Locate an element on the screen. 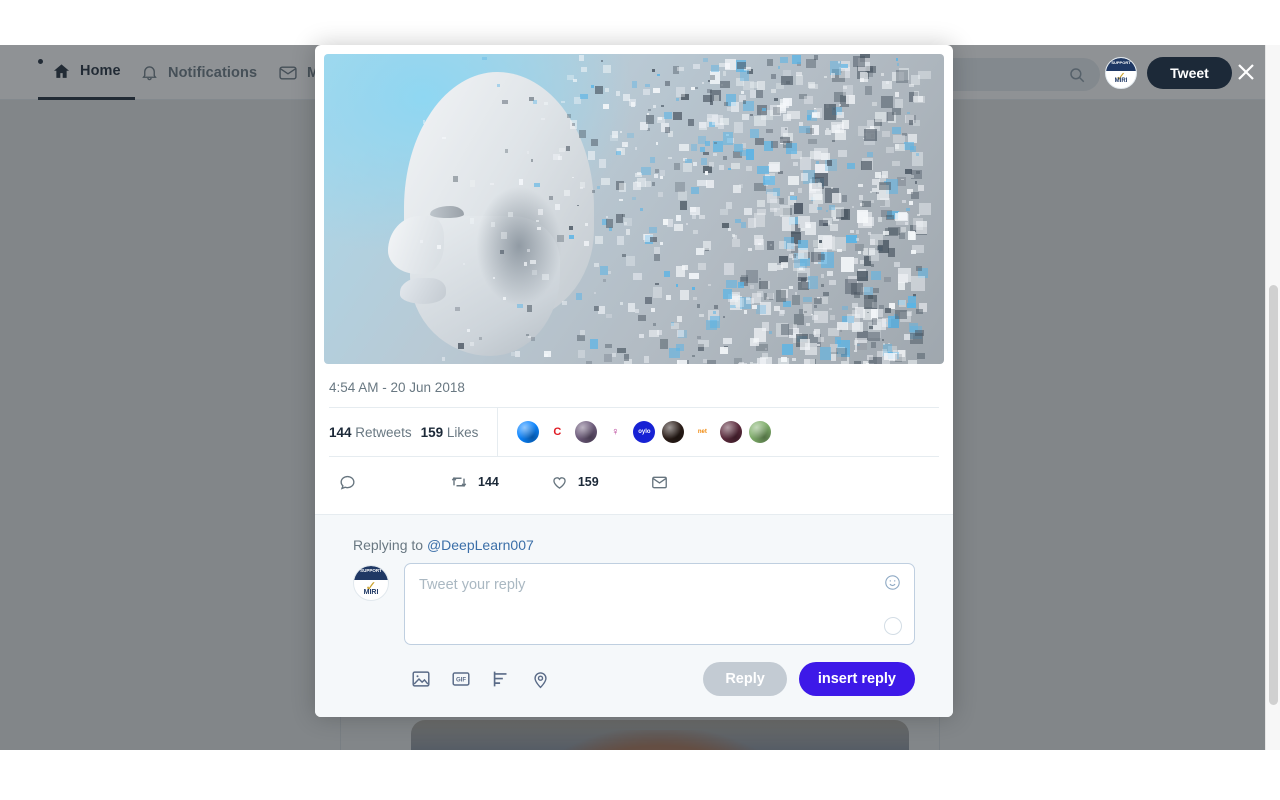 This screenshot has height=800, width=1280. insert-reply-button: insert reply is located at coordinates (856, 679).